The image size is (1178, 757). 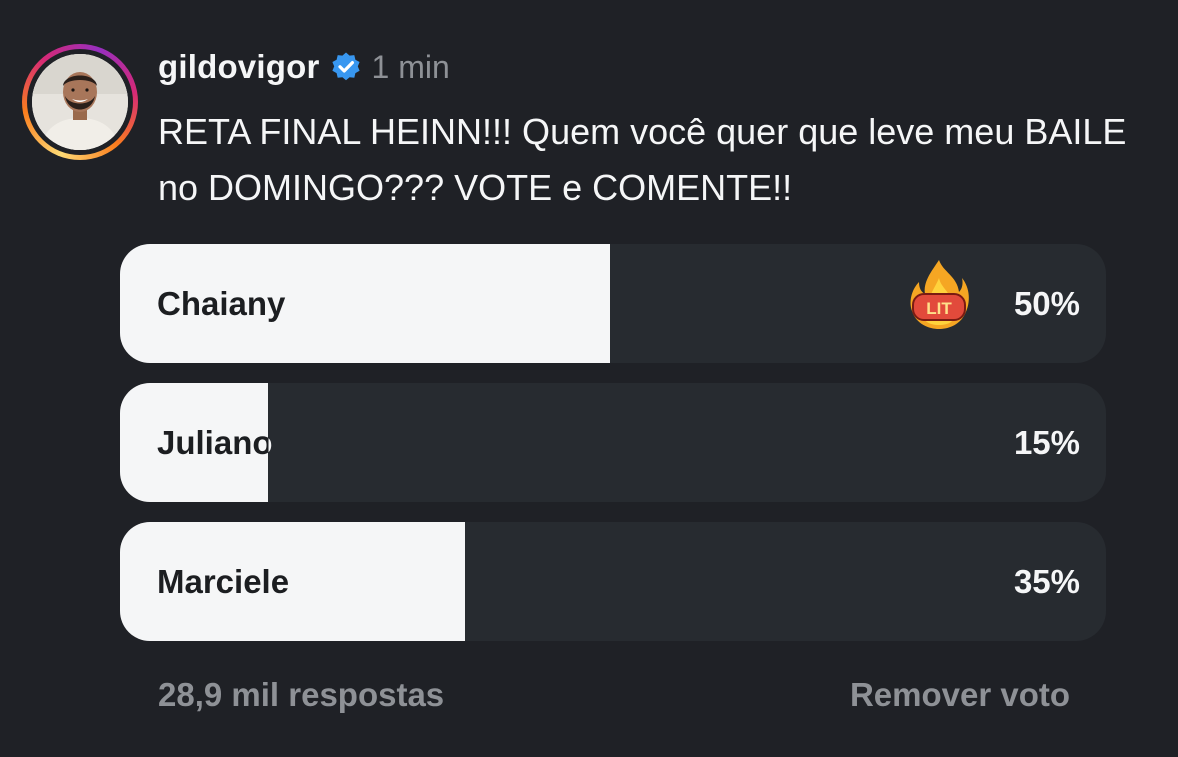 What do you see at coordinates (410, 66) in the screenshot?
I see `timestamp: 1 min` at bounding box center [410, 66].